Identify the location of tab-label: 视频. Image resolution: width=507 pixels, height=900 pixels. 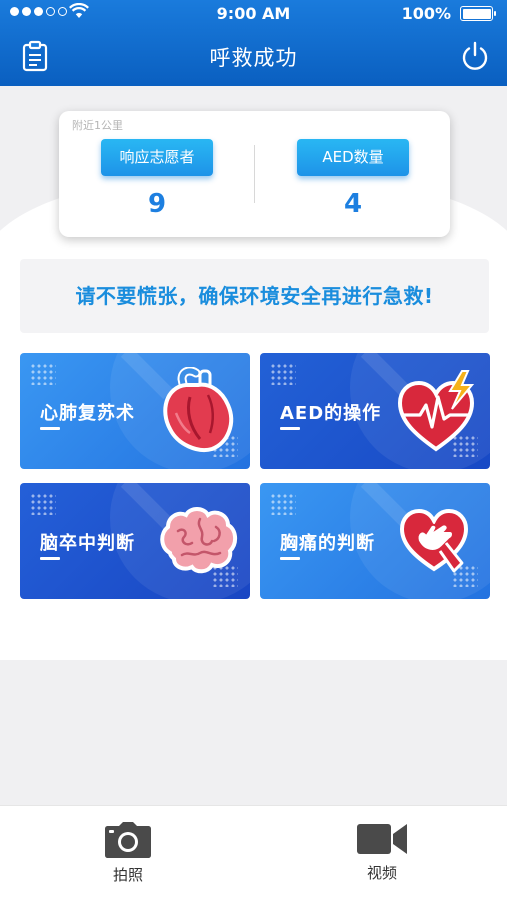
(381, 873).